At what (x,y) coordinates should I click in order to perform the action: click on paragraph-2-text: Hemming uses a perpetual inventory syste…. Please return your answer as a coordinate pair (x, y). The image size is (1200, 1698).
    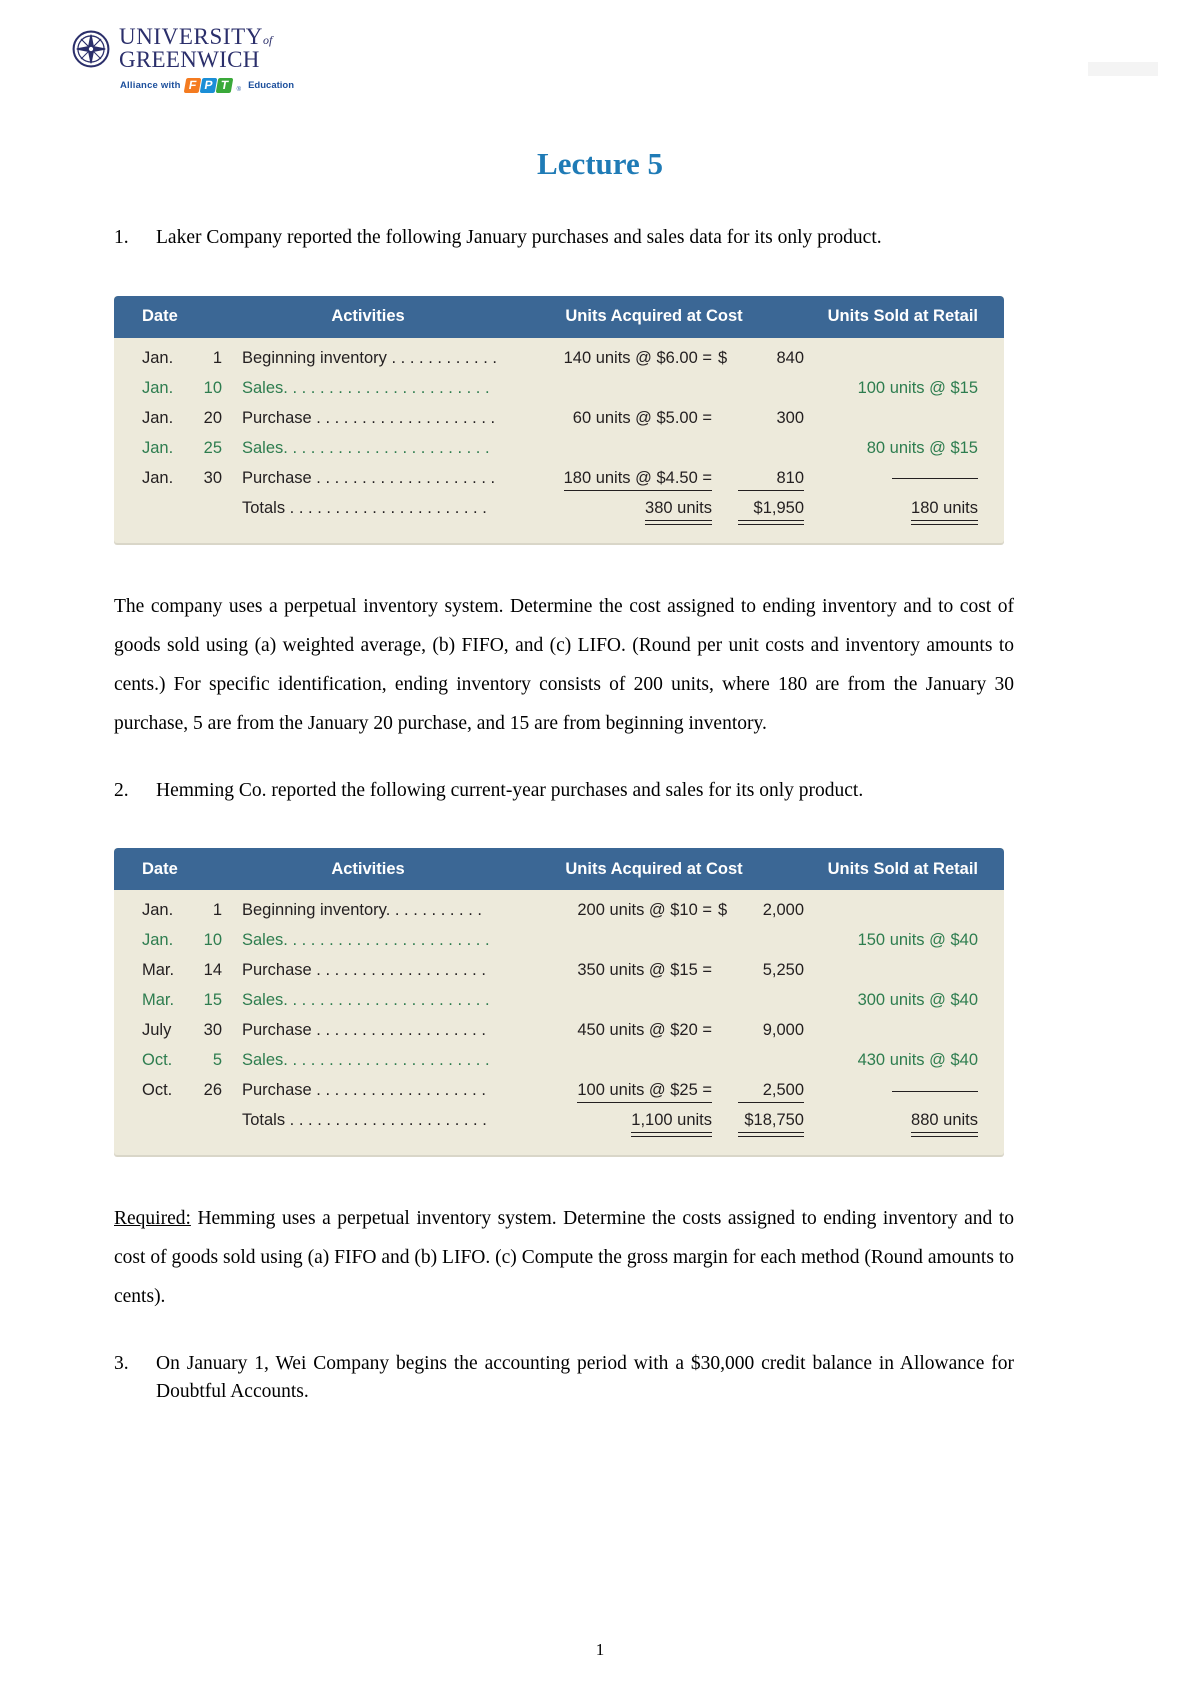
    Looking at the image, I should click on (564, 1258).